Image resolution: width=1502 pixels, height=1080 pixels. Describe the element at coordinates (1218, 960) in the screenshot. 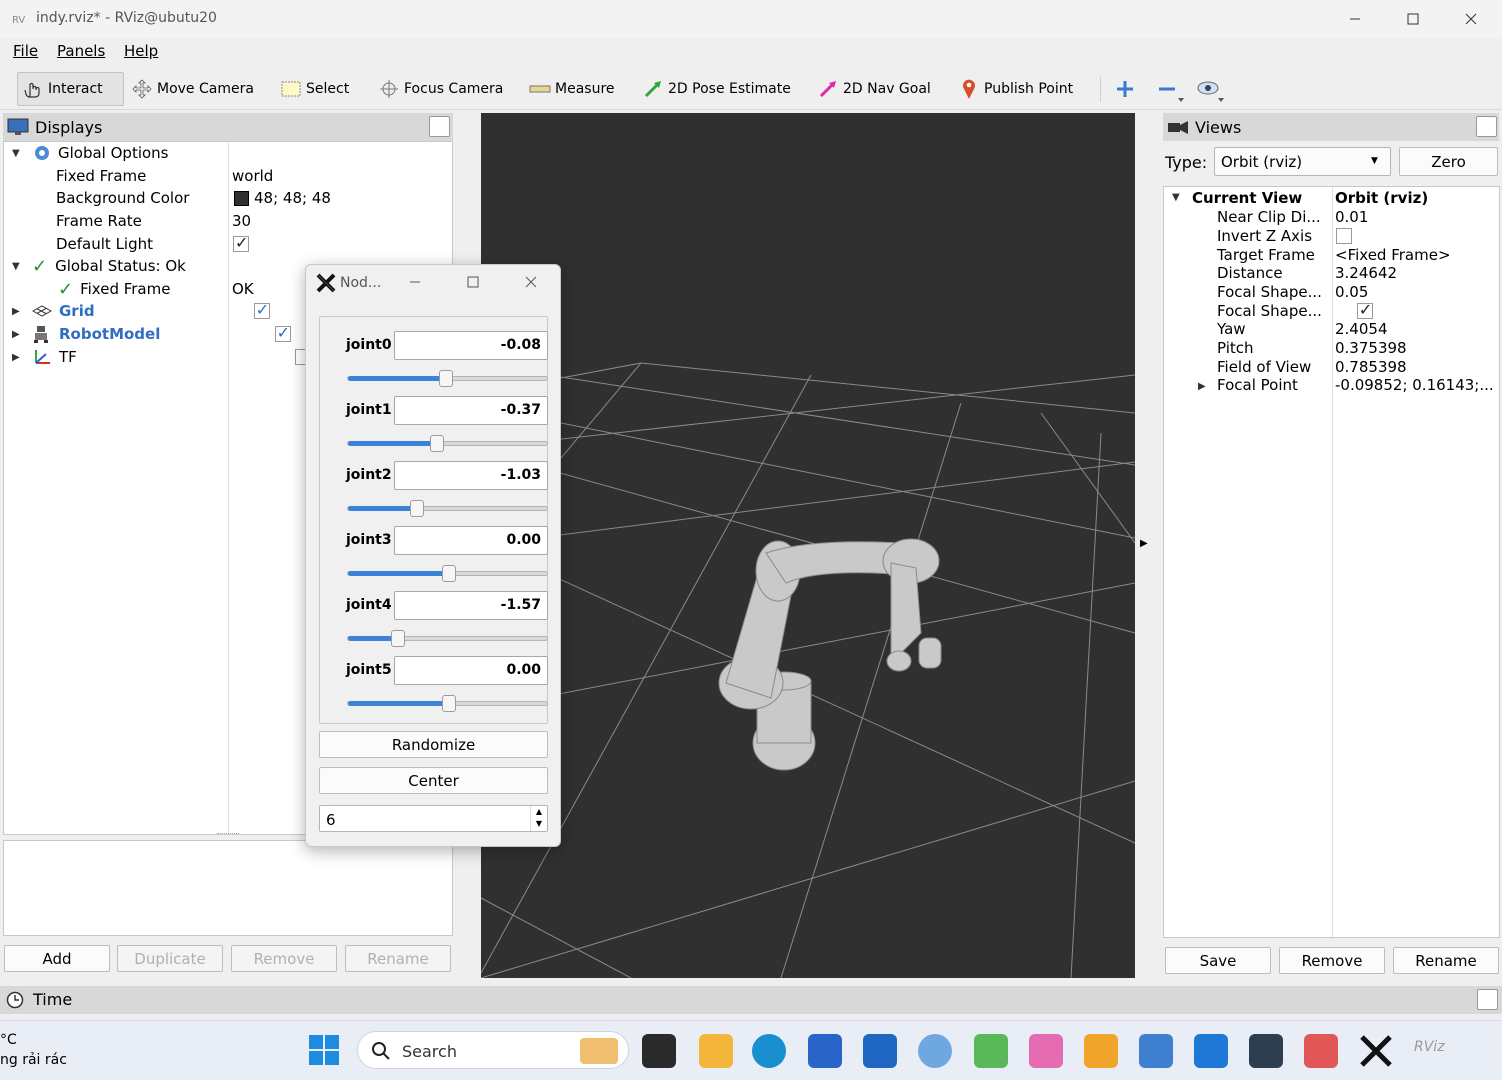

I see `save-view-button: Save` at that location.